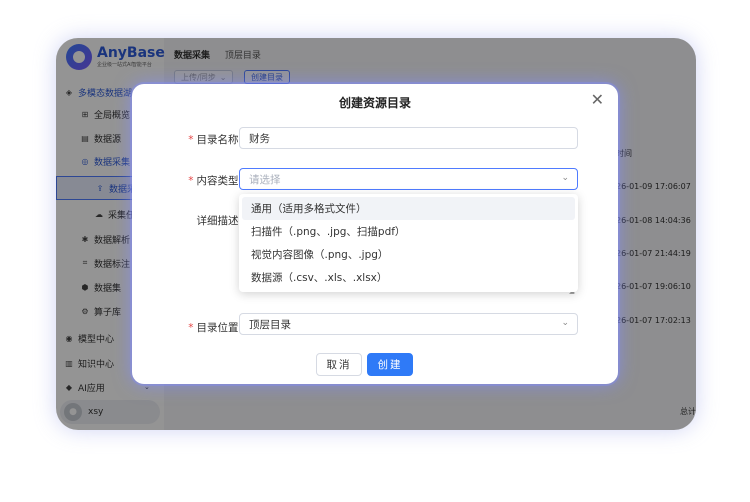 This screenshot has width=750, height=502. What do you see at coordinates (408, 179) in the screenshot?
I see `content-type-select: 请选择 ⌄` at bounding box center [408, 179].